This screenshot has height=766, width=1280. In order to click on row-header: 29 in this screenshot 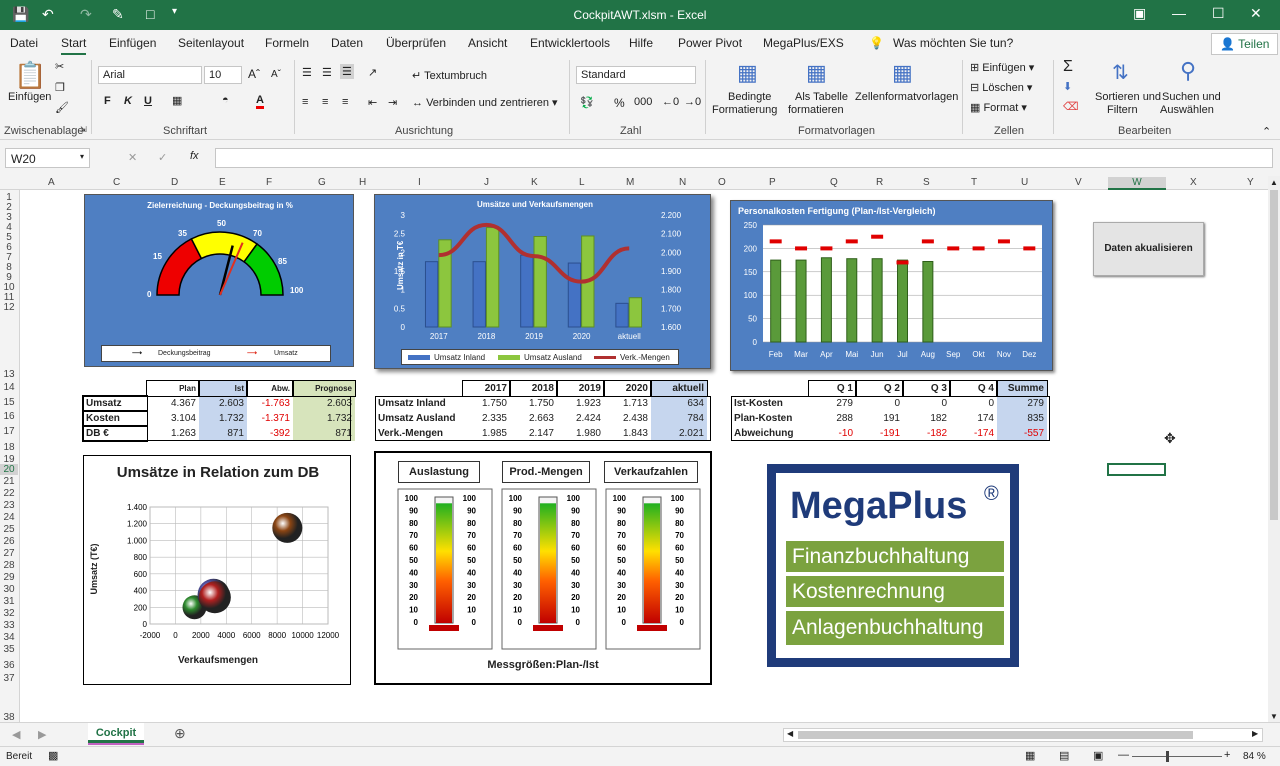, I will do `click(9, 577)`.